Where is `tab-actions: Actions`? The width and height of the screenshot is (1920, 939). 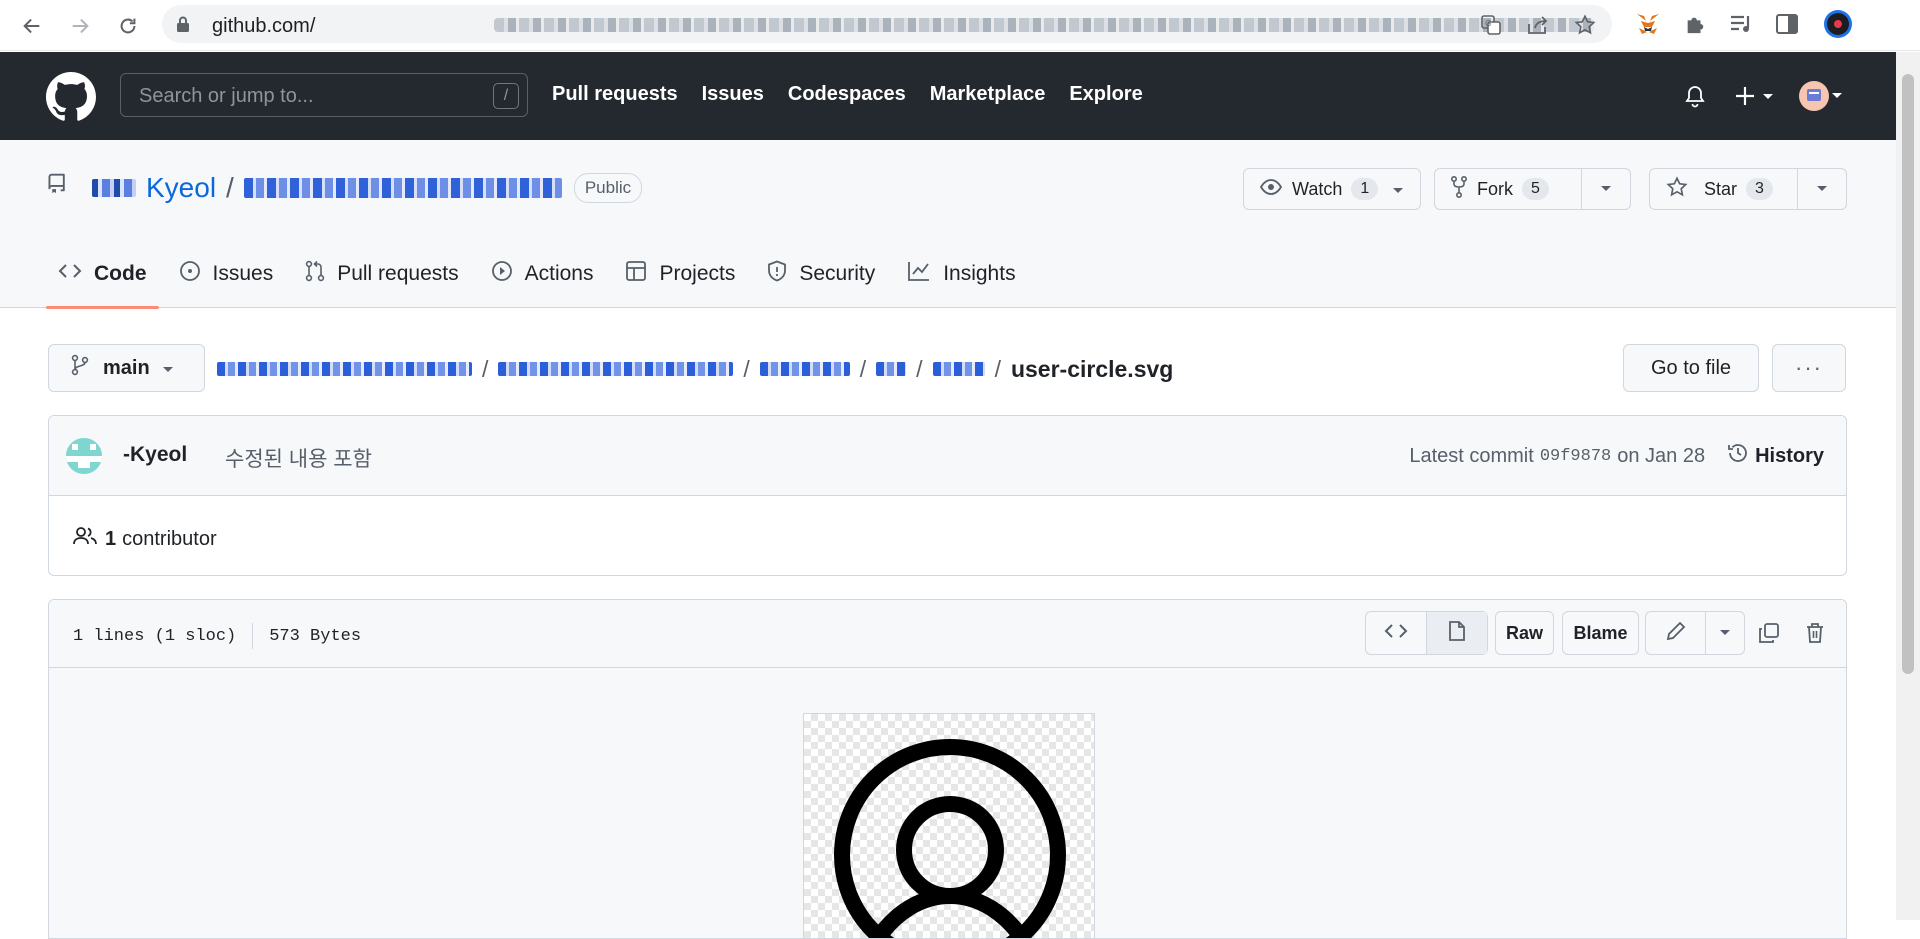 tab-actions: Actions is located at coordinates (546, 274).